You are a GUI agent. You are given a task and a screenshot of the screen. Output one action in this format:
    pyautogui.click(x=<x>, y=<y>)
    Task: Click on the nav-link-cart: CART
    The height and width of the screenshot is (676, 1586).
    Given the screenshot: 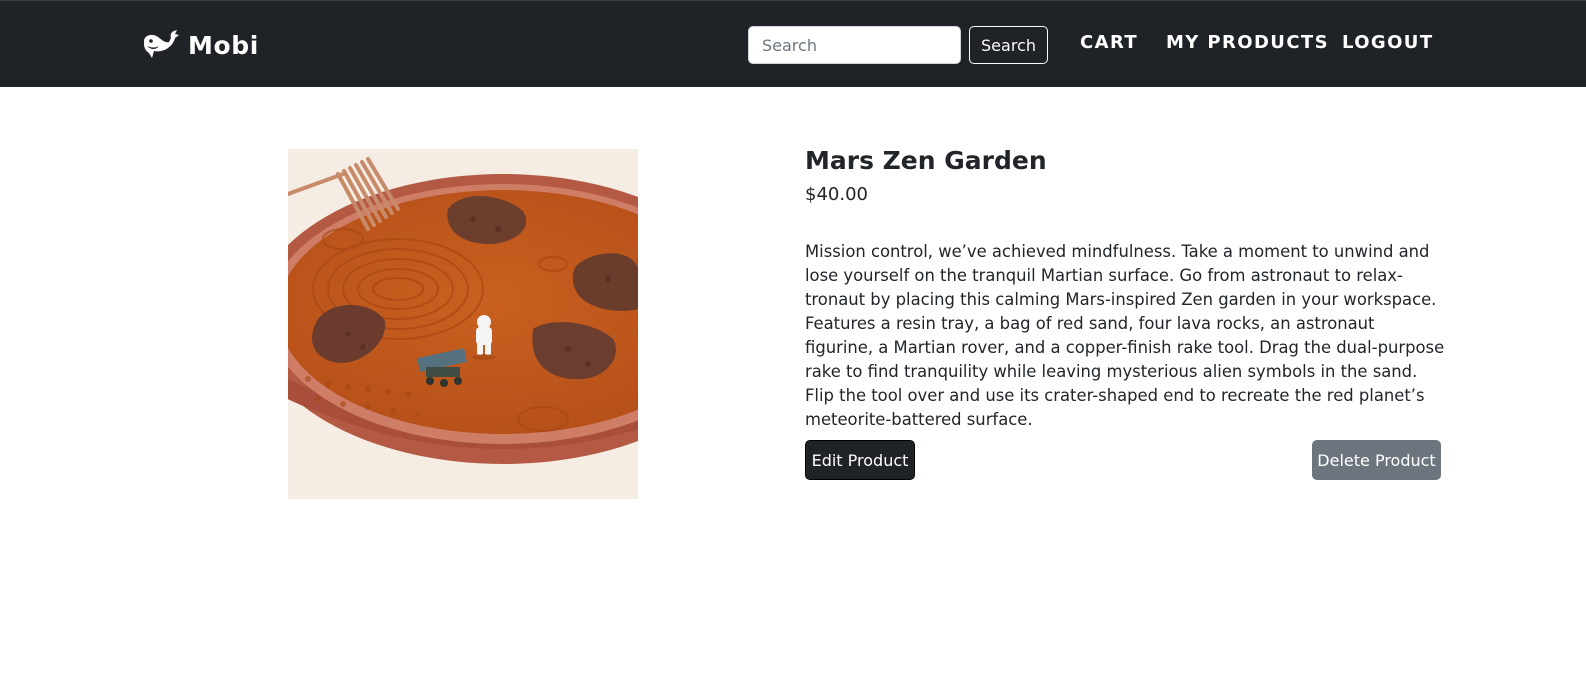 What is the action you would take?
    pyautogui.click(x=1109, y=42)
    